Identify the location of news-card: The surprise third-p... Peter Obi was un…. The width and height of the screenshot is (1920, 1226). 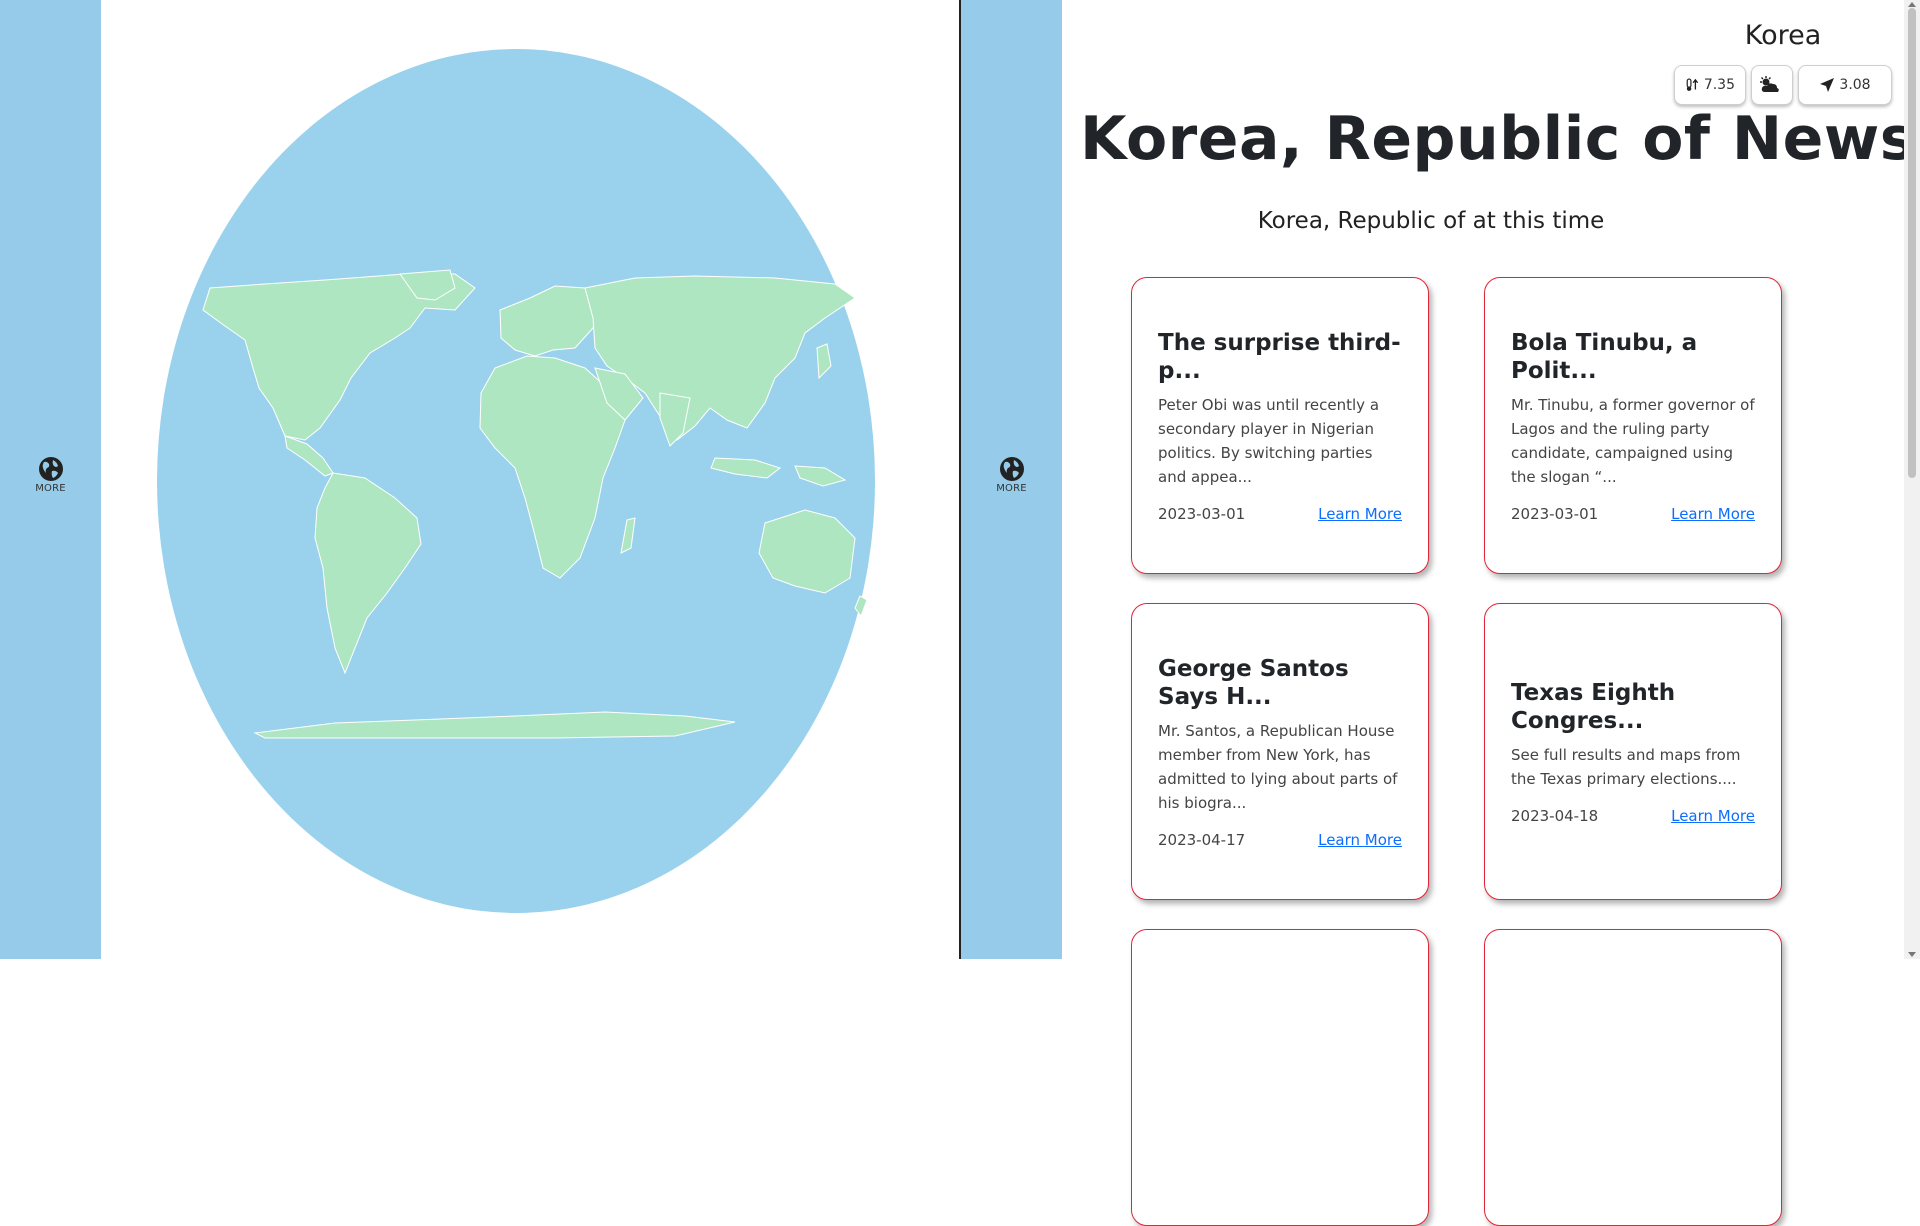
(1280, 425).